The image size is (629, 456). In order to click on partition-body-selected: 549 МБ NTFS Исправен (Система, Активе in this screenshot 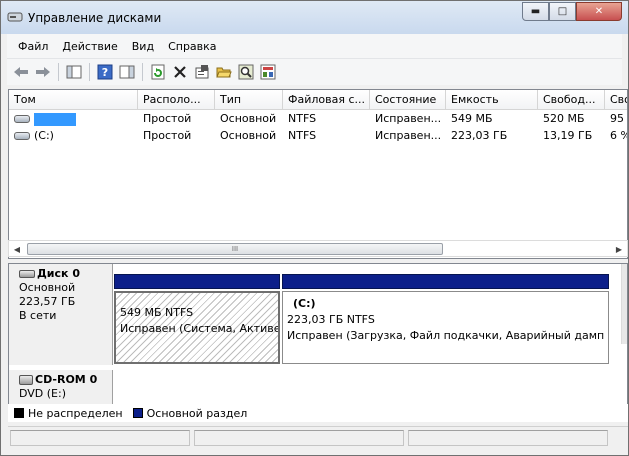, I will do `click(197, 327)`.